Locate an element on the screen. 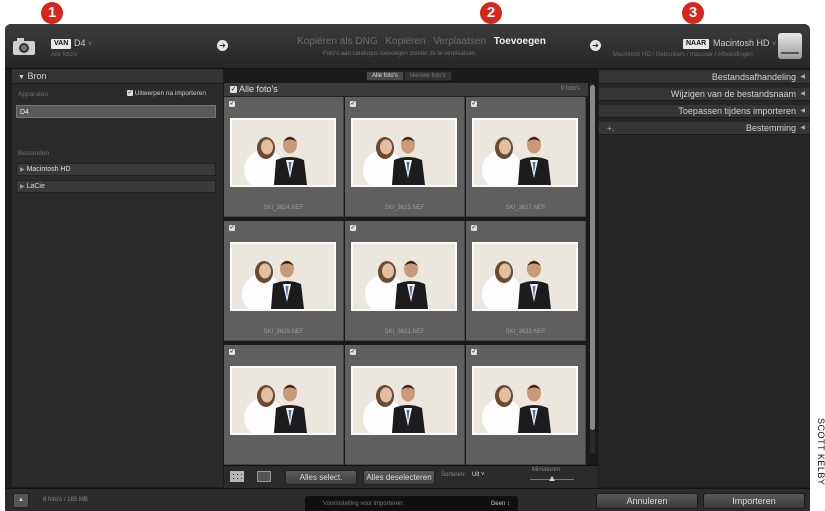 The height and width of the screenshot is (511, 825). destination-name: Macintosh HD is located at coordinates (741, 43).